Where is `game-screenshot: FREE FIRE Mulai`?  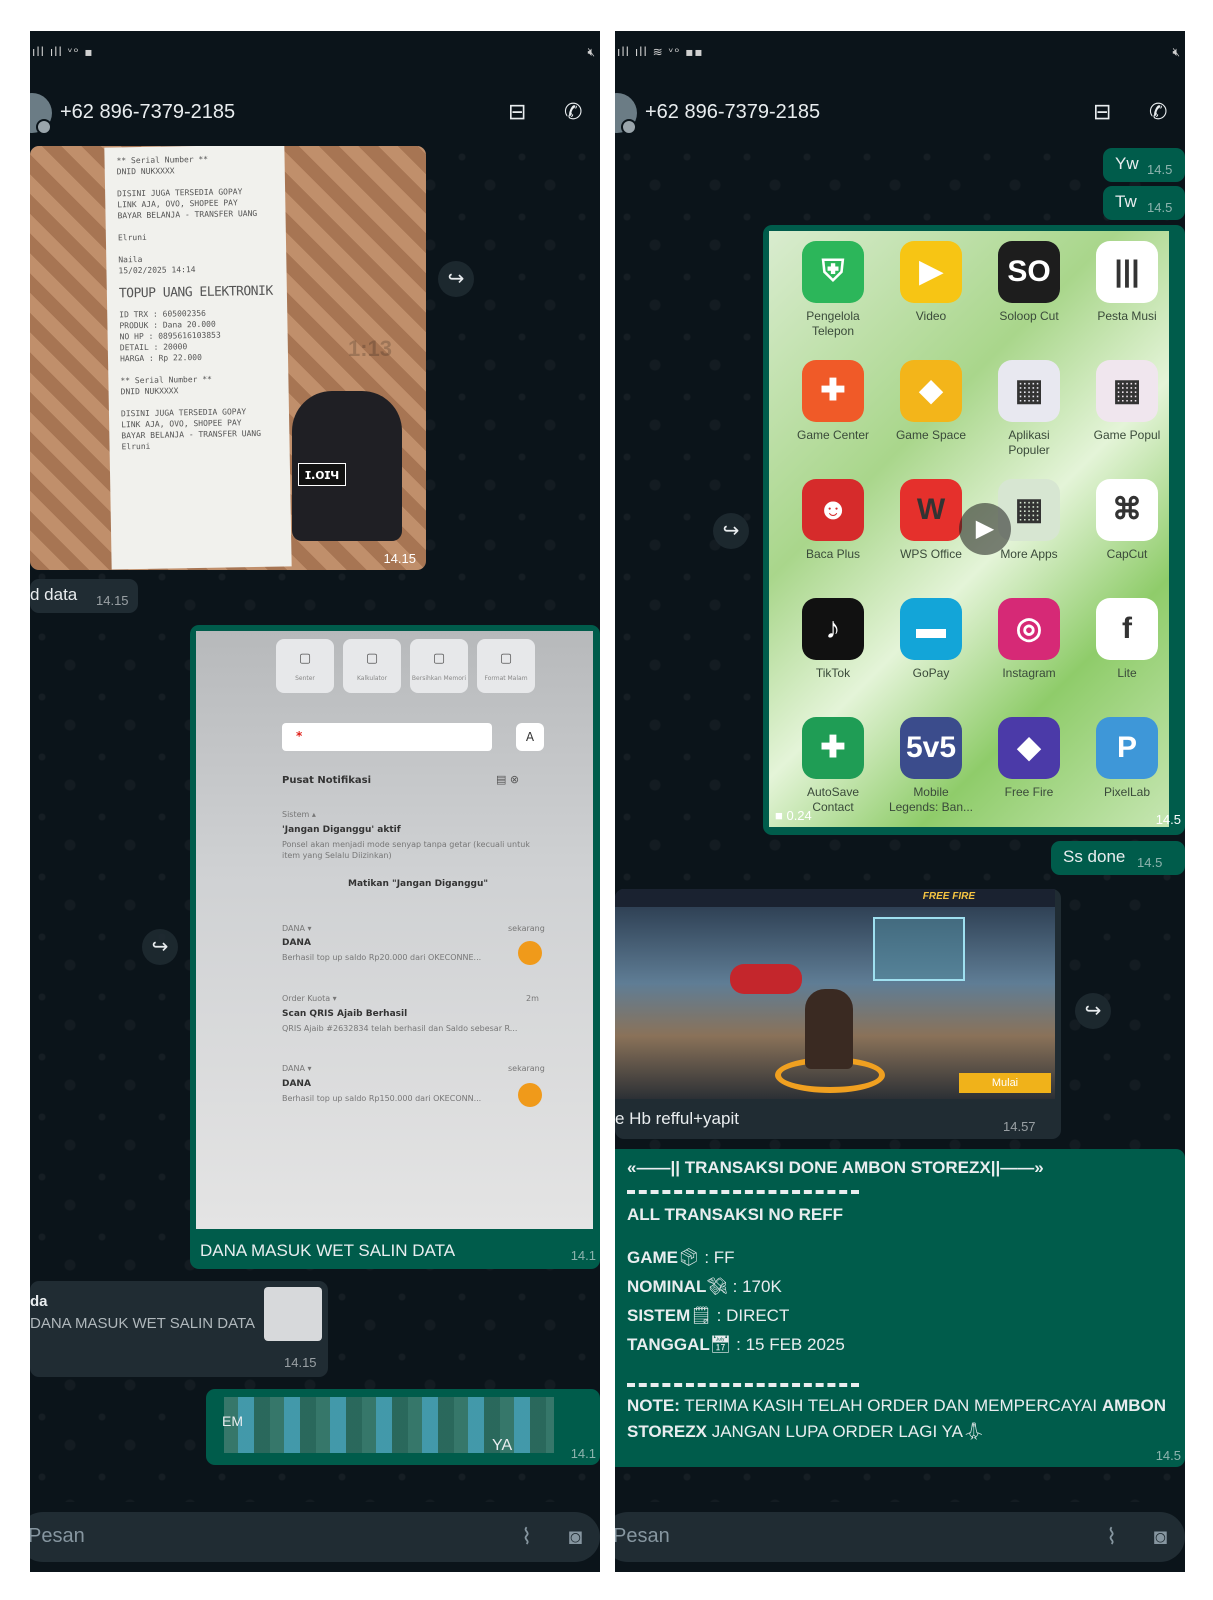 game-screenshot: FREE FIRE Mulai is located at coordinates (835, 994).